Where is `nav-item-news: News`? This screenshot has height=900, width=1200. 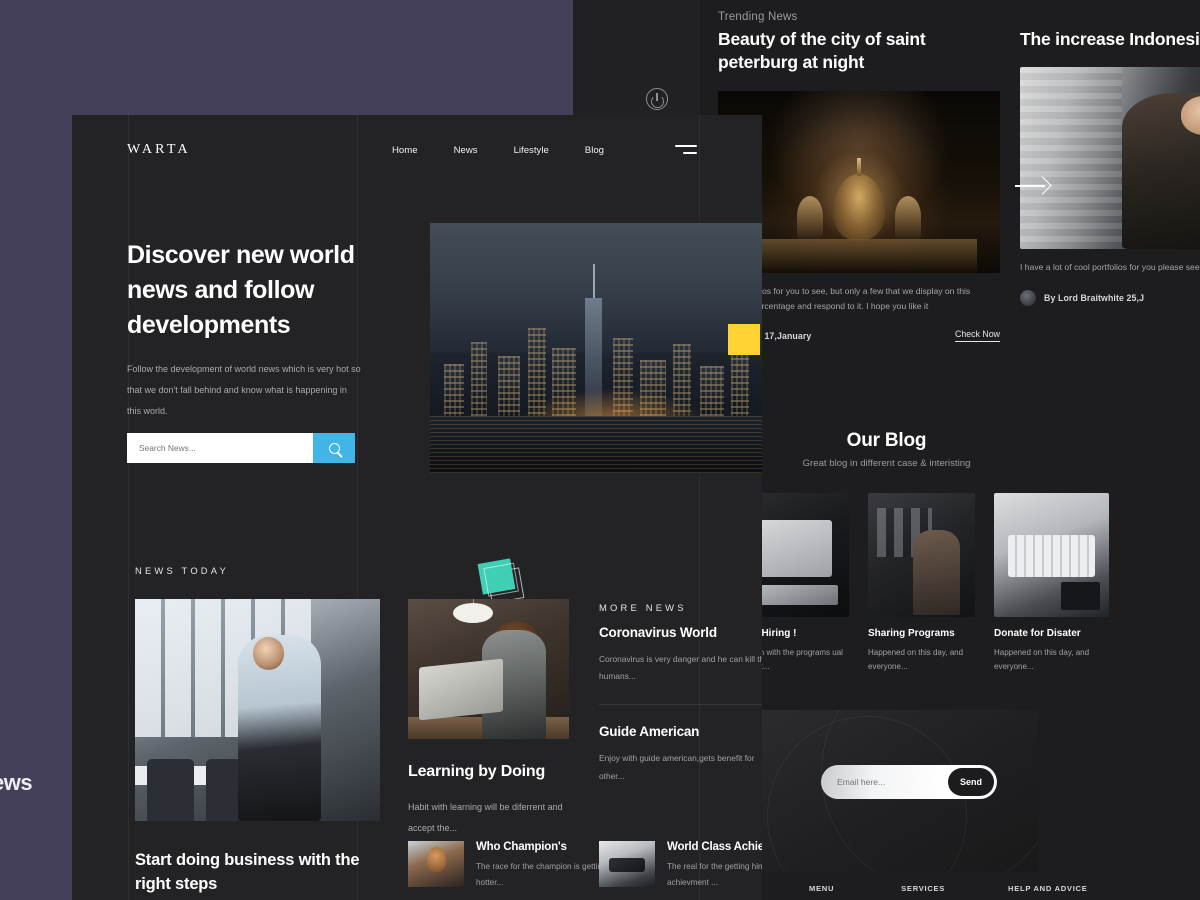
nav-item-news: News is located at coordinates (466, 150).